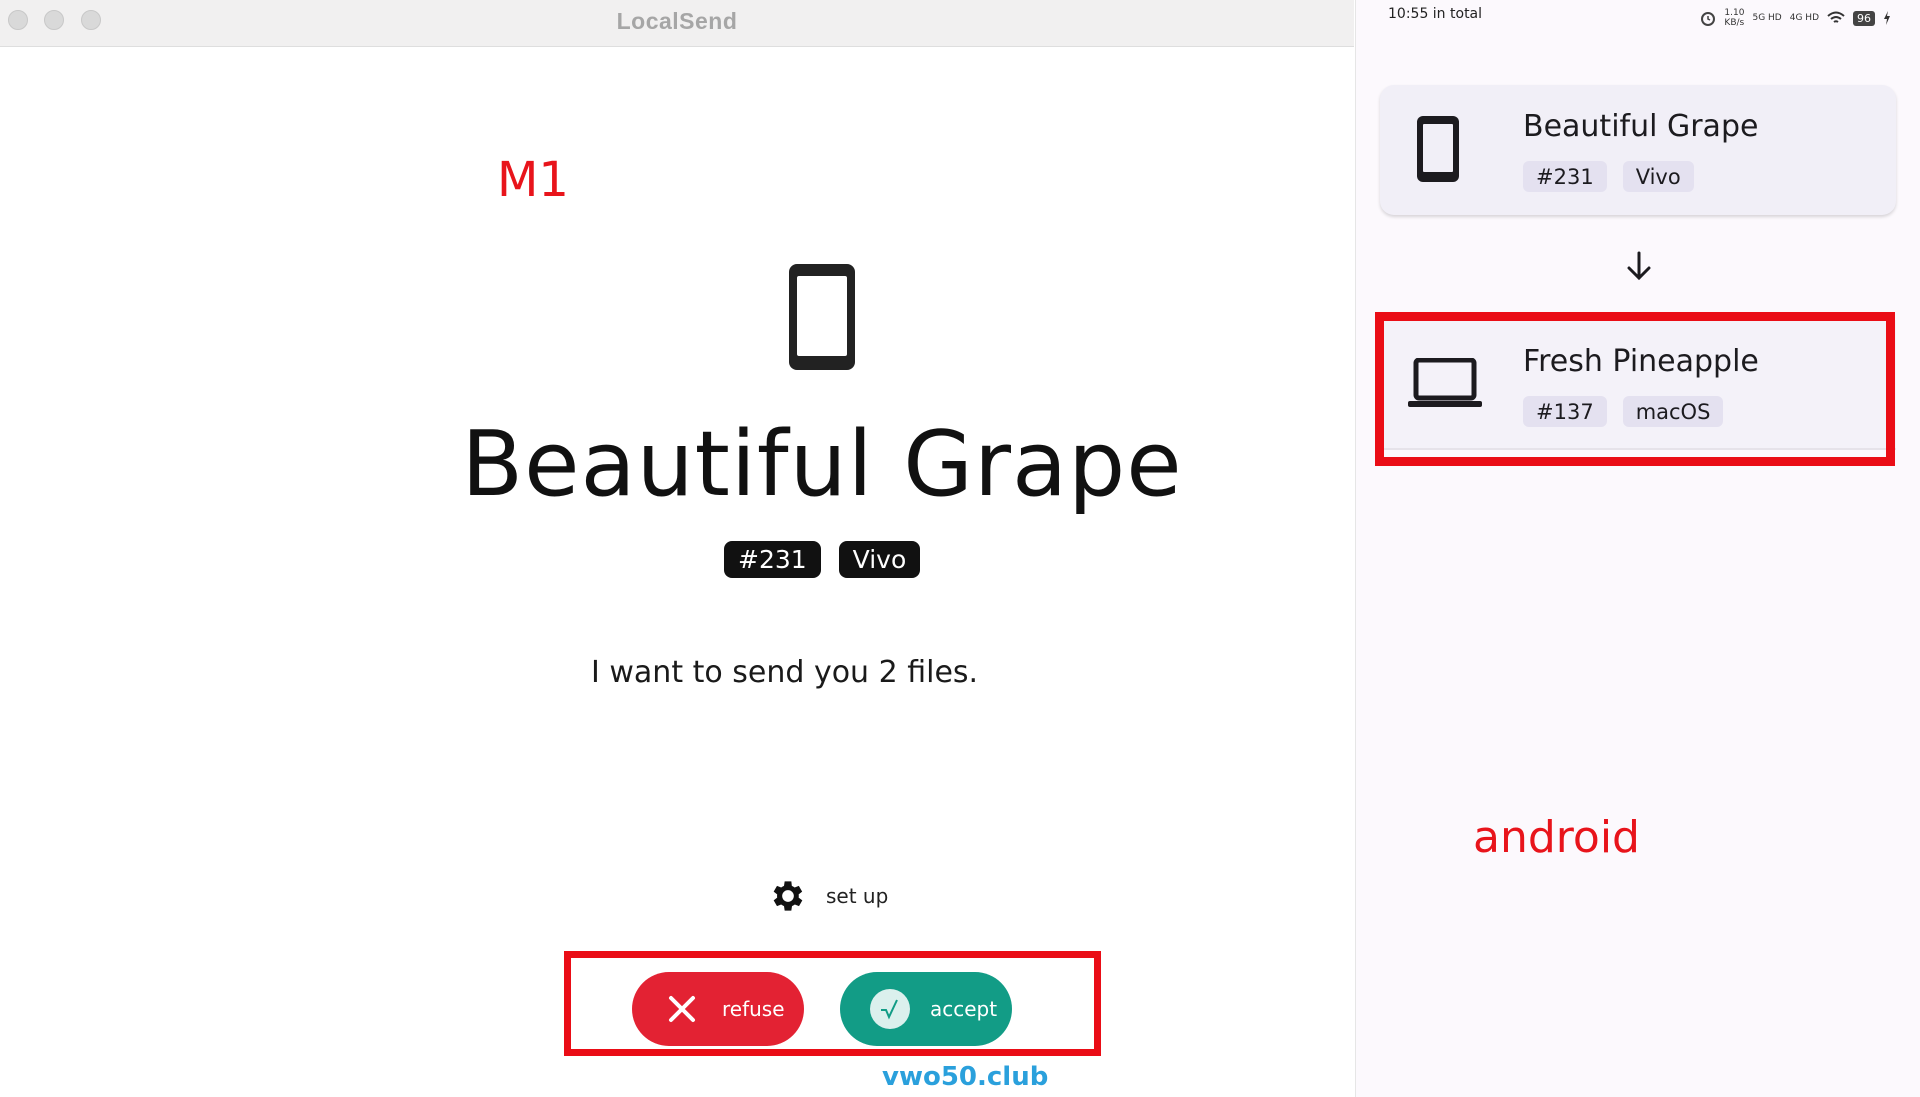  Describe the element at coordinates (890, 1009) in the screenshot. I see `check-icon` at that location.